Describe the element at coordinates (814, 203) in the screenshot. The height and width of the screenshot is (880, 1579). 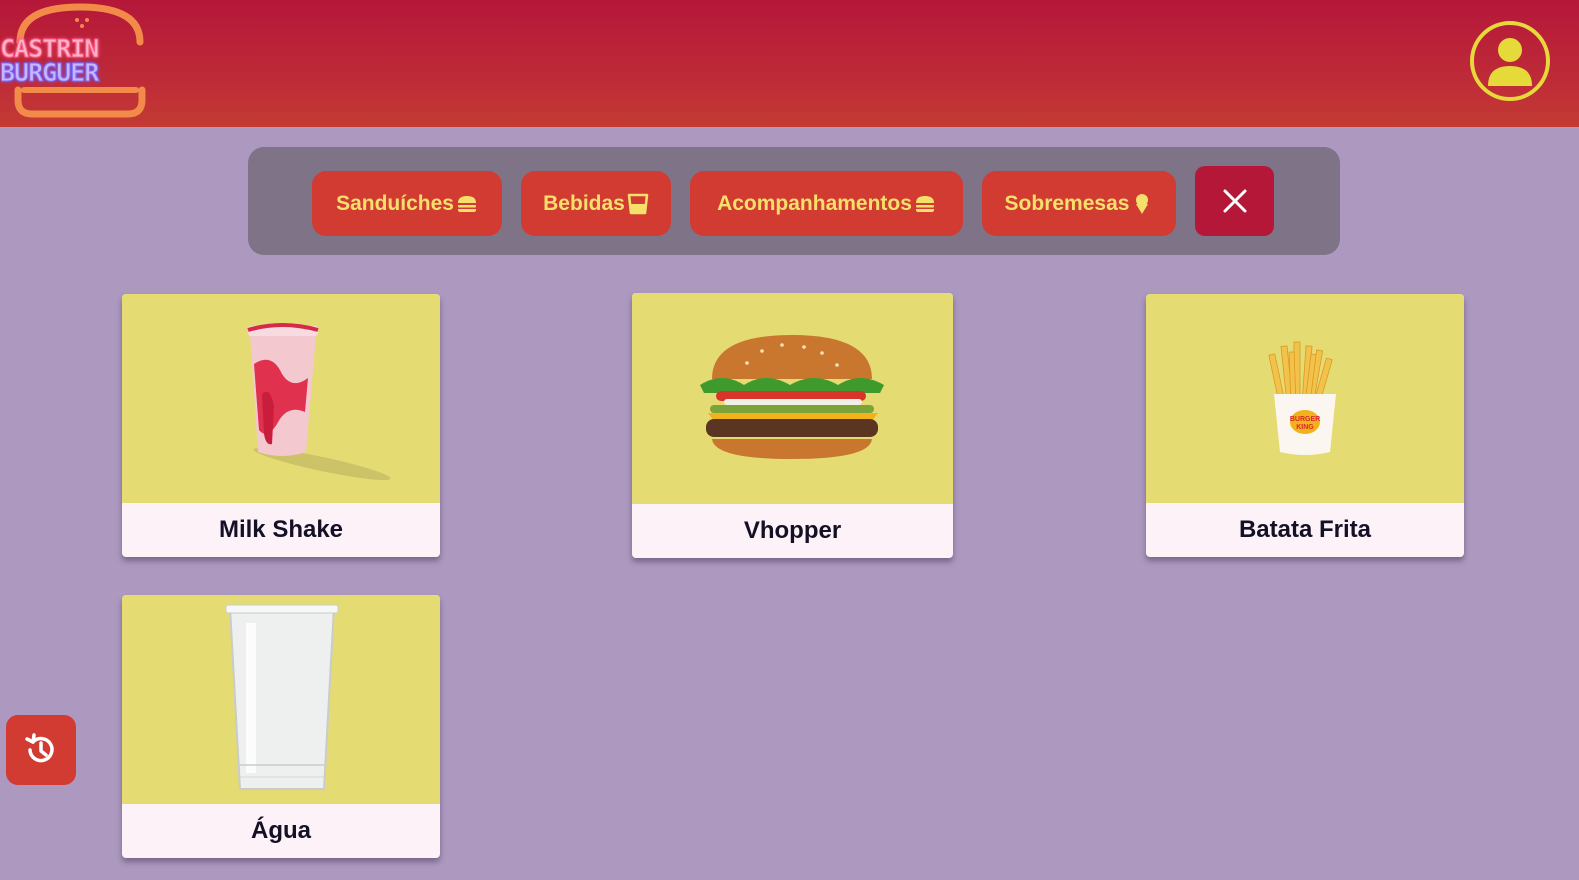
I see `category-label: Acompanhamentos` at that location.